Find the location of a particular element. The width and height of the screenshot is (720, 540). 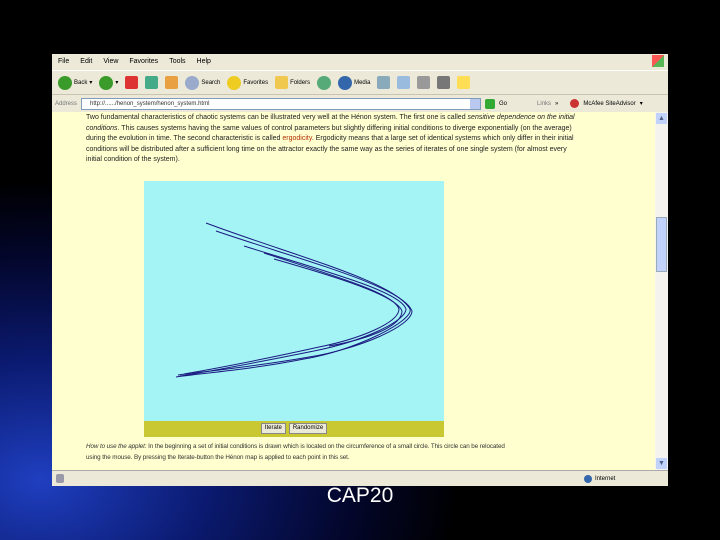

forward-arrow-icon is located at coordinates (106, 82).